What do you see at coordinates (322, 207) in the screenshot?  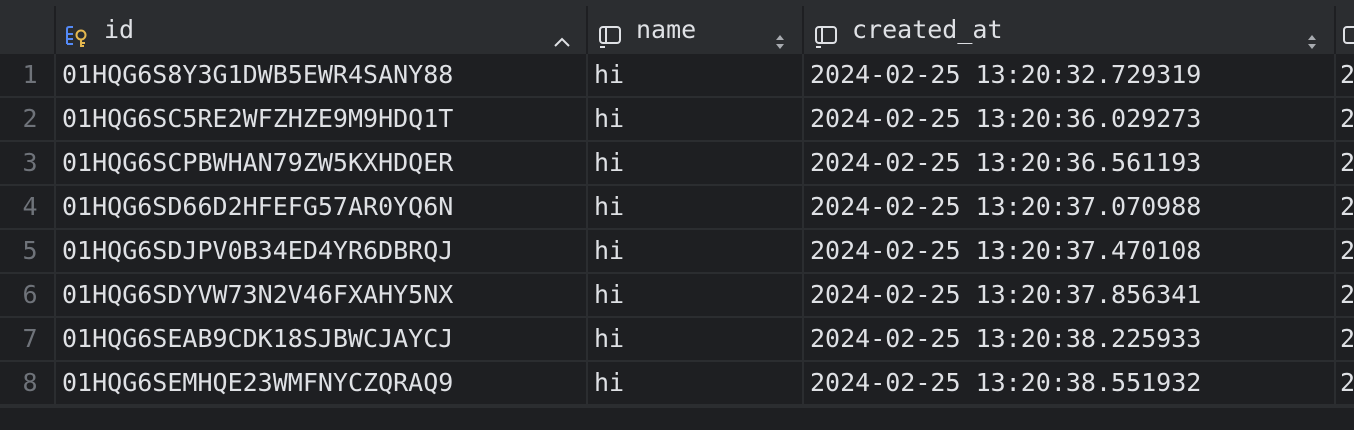 I see `cell-id: 01HQG6SD66D2HFEFG57AR0YQ6N` at bounding box center [322, 207].